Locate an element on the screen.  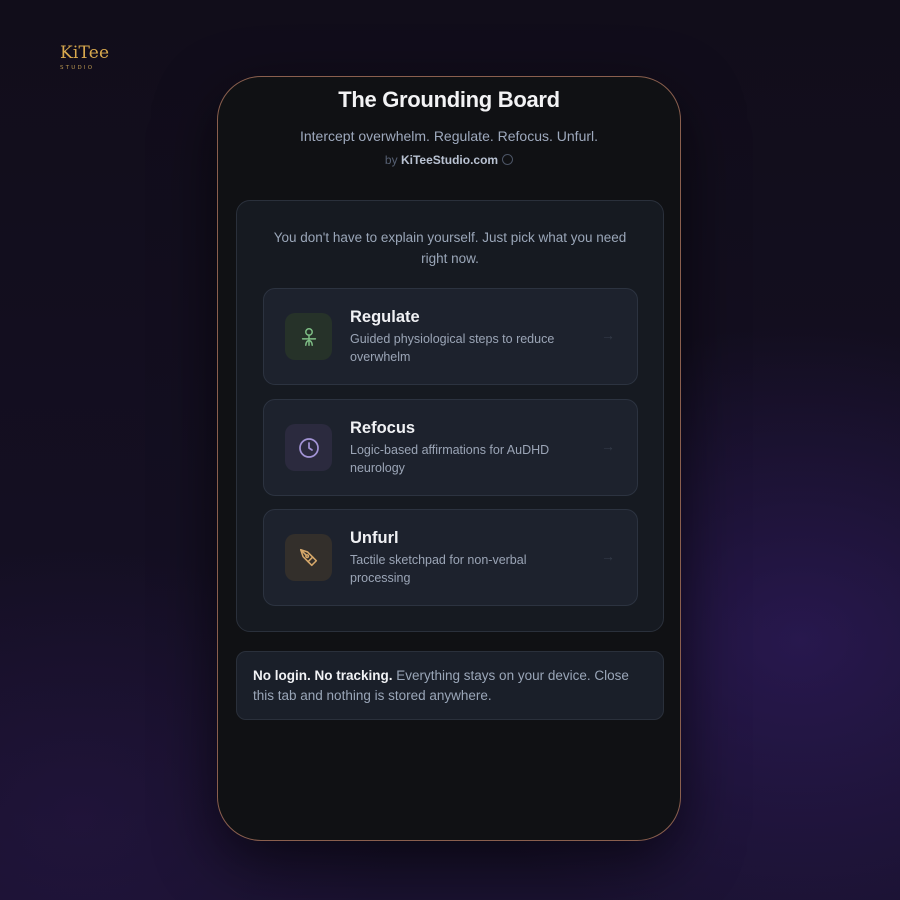
option-title: Regulate is located at coordinates (385, 317).